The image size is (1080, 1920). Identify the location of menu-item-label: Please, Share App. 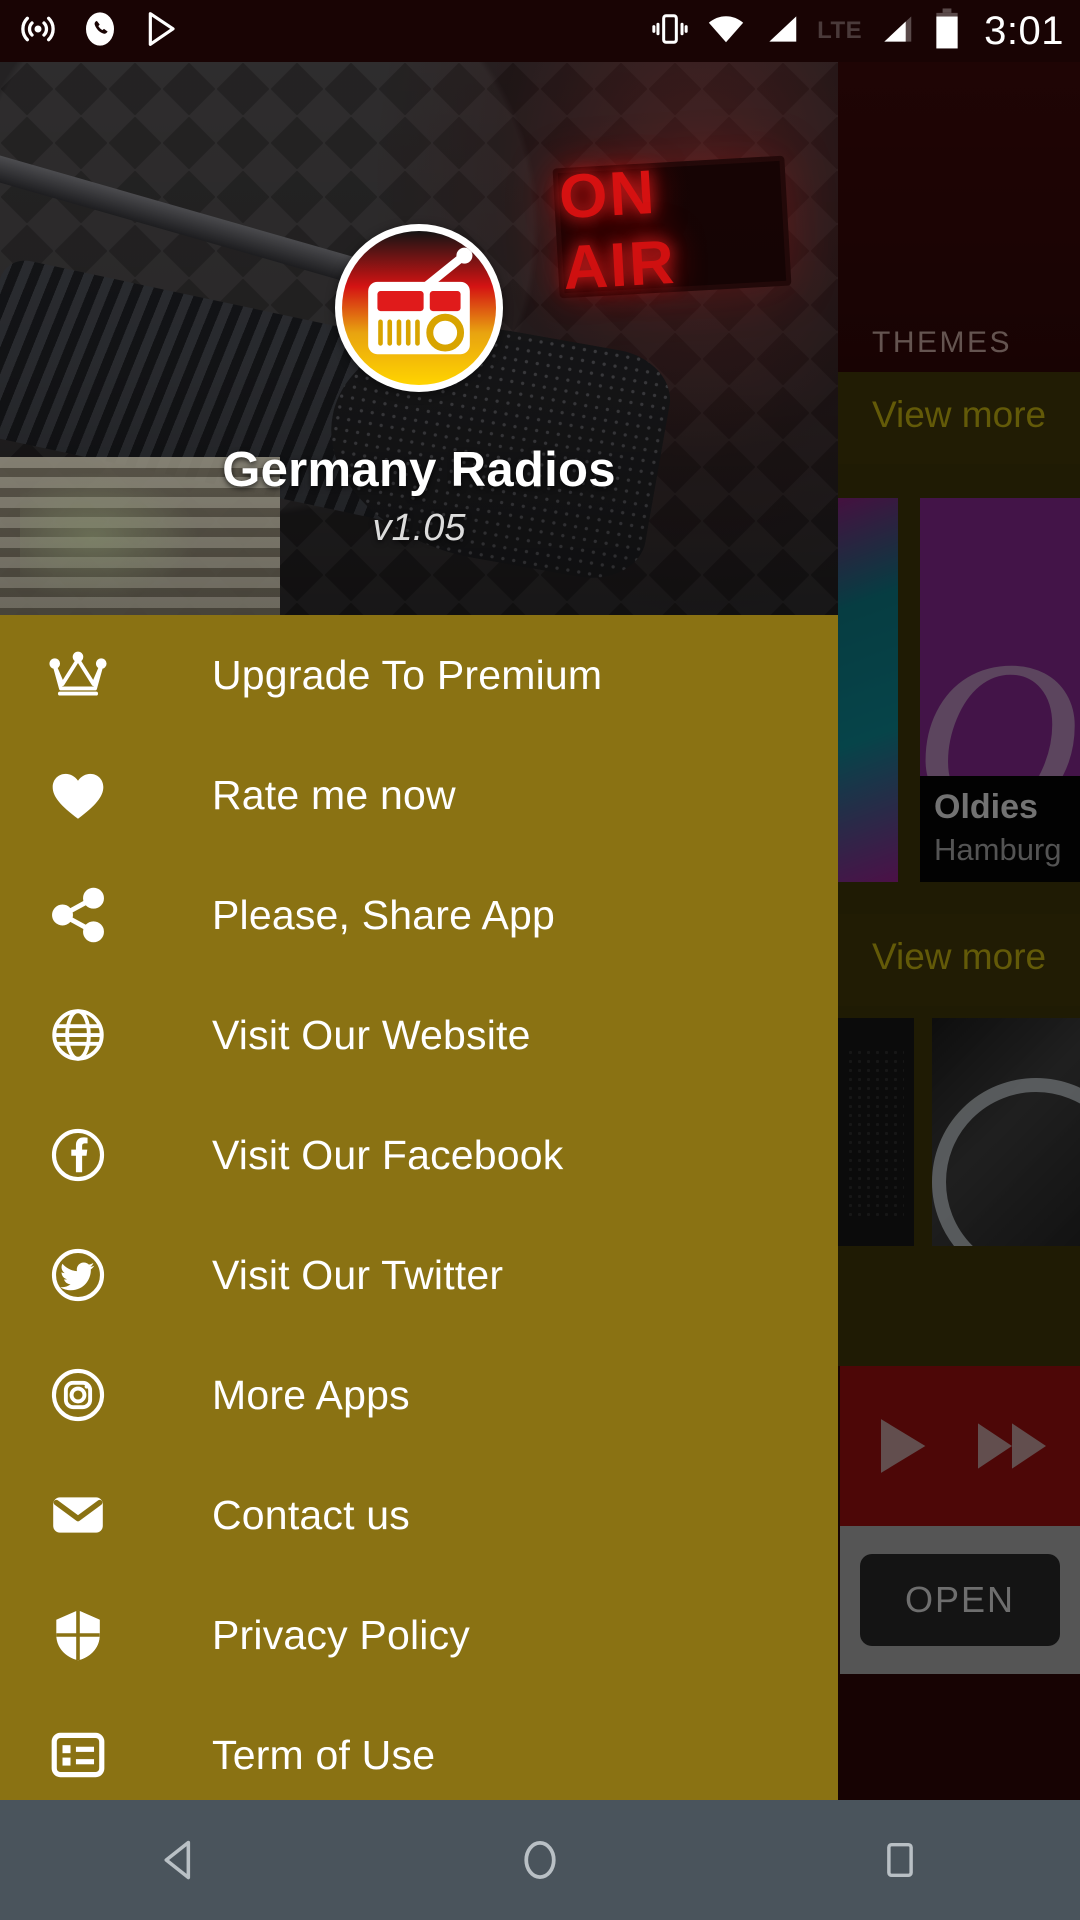
(384, 914).